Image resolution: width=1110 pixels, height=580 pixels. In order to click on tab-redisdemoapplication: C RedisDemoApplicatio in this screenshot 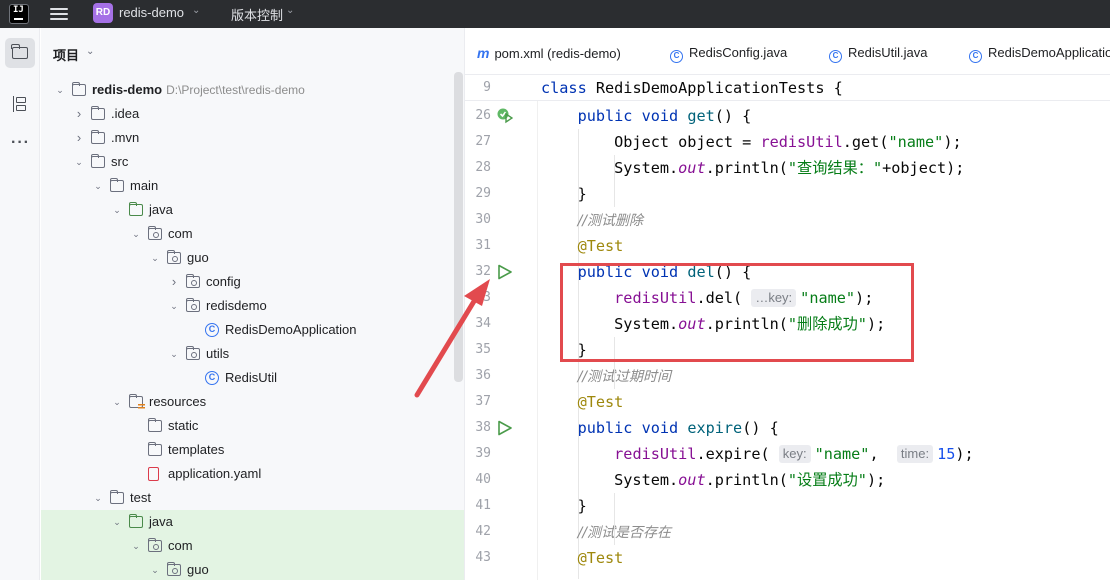, I will do `click(1039, 54)`.